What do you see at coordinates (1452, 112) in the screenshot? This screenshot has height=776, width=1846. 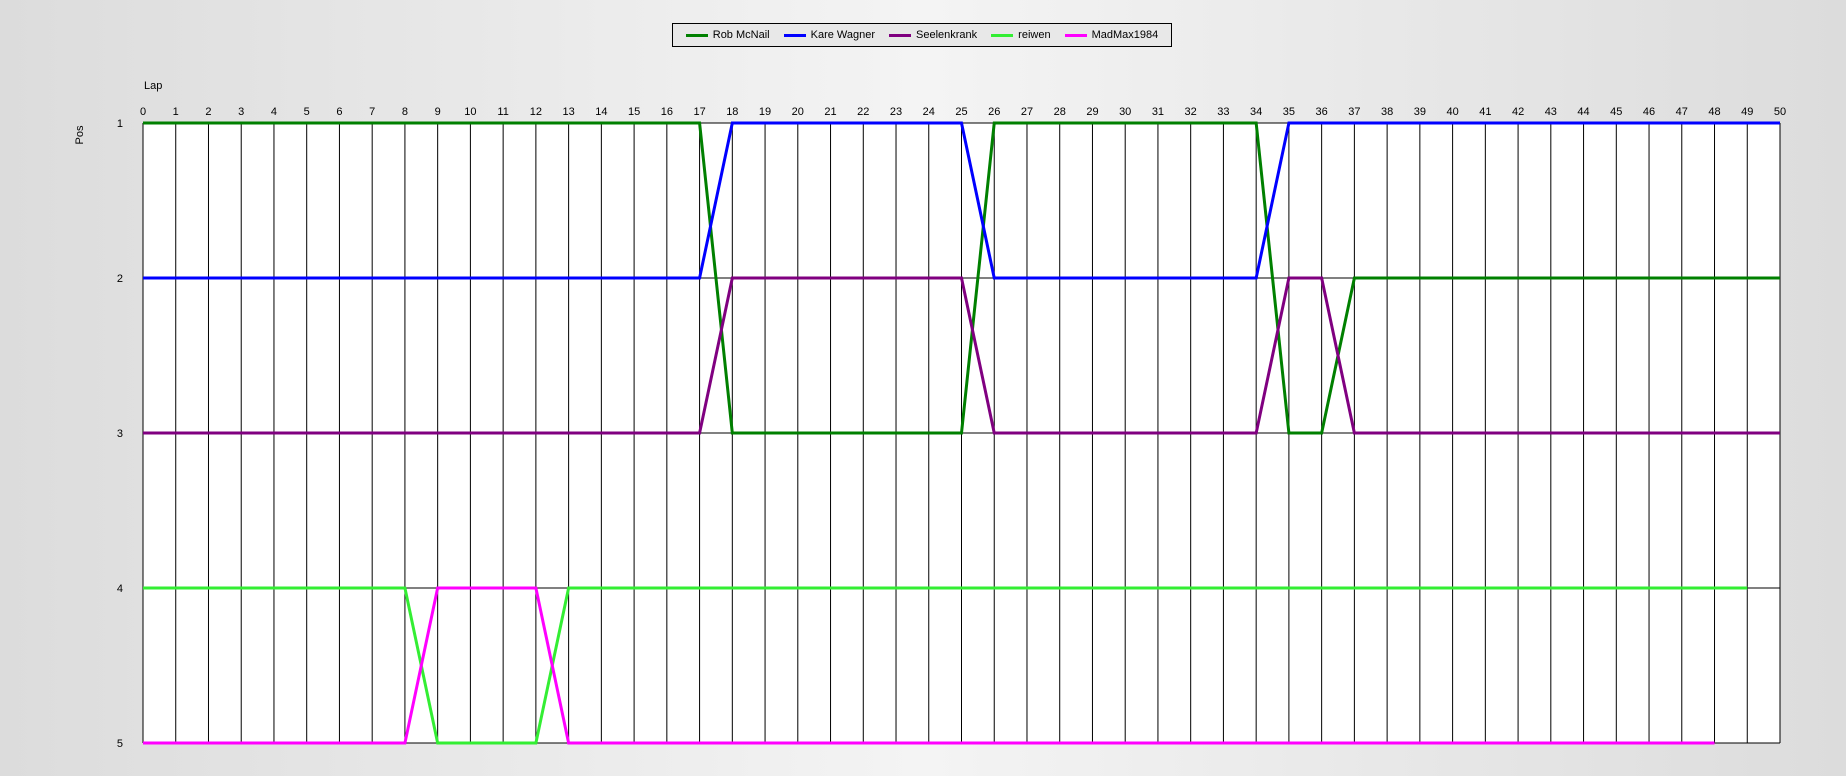 I see `x-tick-label: 40` at bounding box center [1452, 112].